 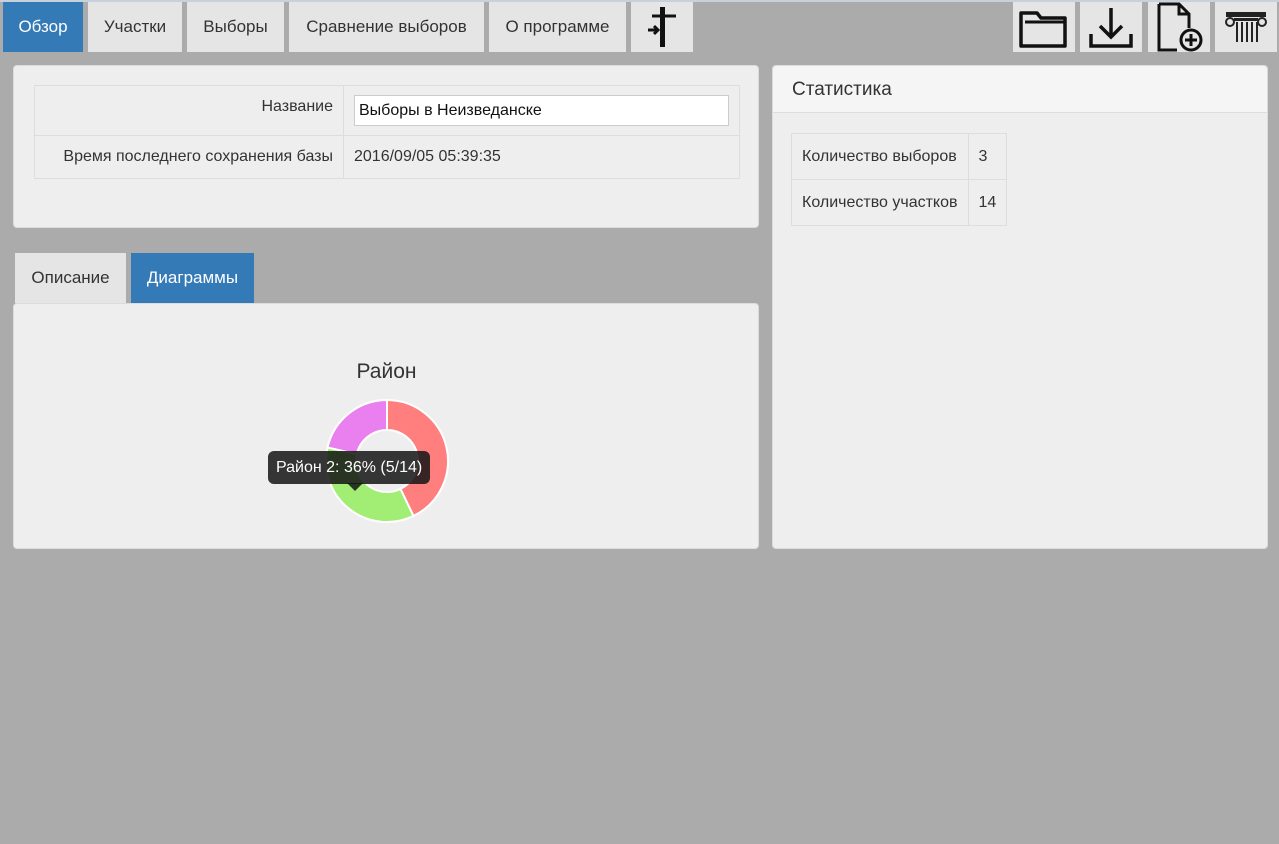 I want to click on download-icon, so click(x=1111, y=28).